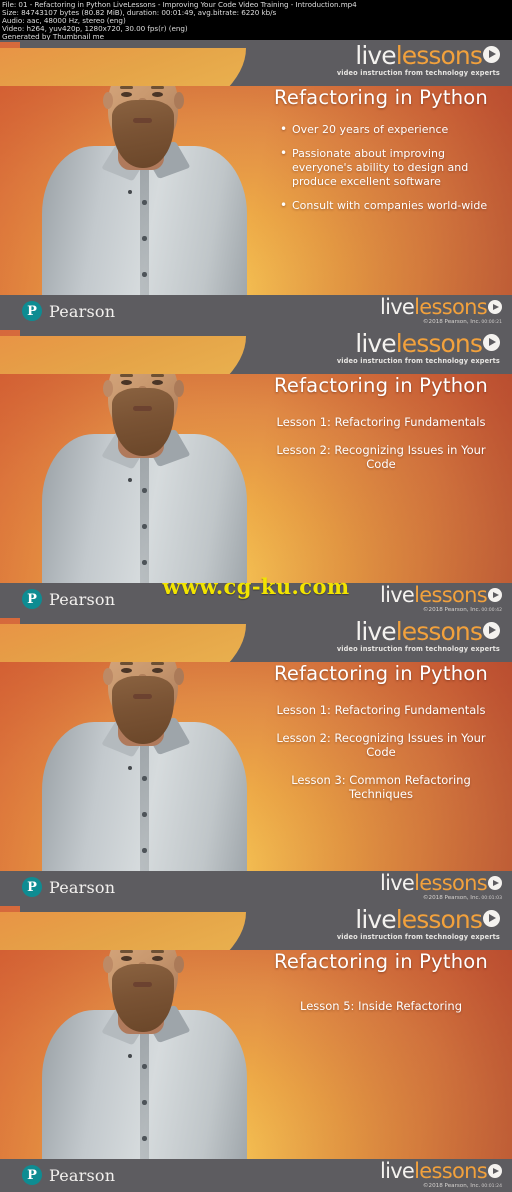 The image size is (512, 1192). I want to click on lesson-item: Lesson 3: Common Refactoring Techniques, so click(381, 787).